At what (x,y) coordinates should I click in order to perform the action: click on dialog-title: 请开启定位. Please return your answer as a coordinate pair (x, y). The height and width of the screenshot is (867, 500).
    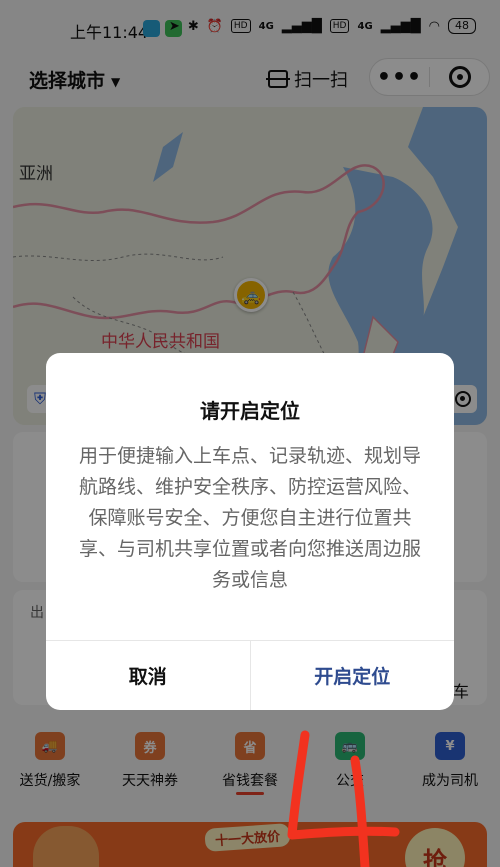
    Looking at the image, I should click on (250, 411).